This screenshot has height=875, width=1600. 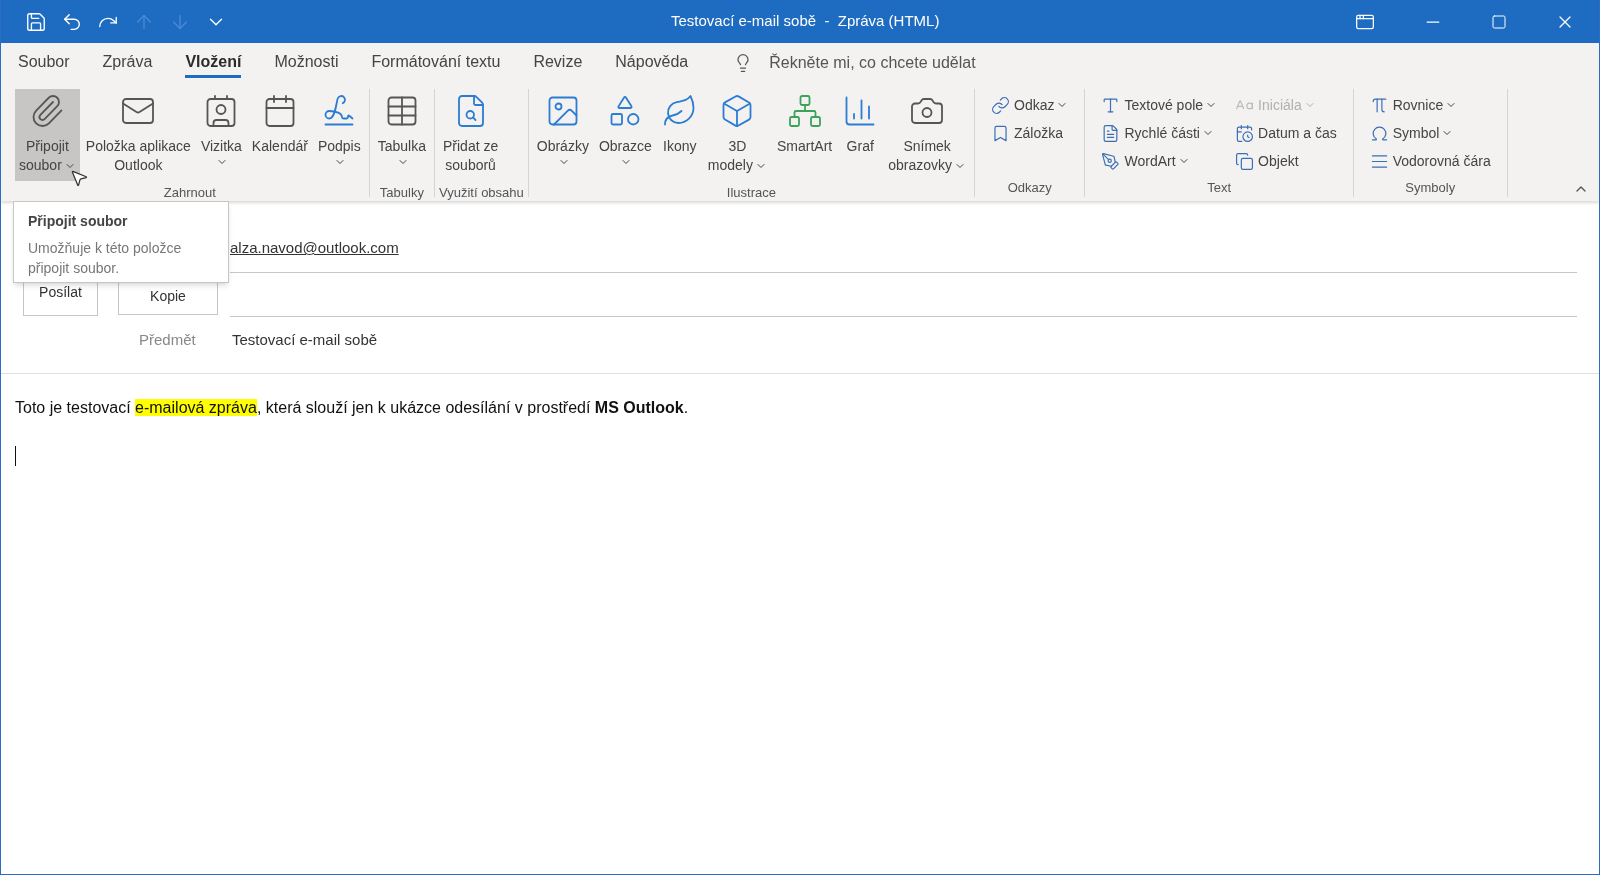 I want to click on ribbon-button: Položka aplikace Outlook, so click(x=138, y=135).